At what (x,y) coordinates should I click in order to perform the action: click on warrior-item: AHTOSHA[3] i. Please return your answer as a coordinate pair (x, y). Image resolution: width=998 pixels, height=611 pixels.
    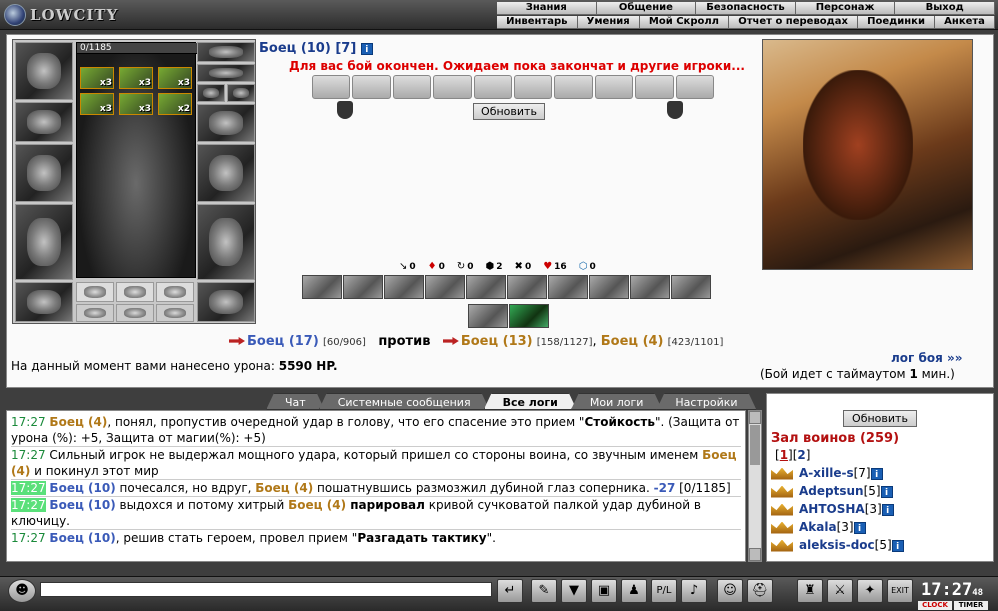
    Looking at the image, I should click on (880, 509).